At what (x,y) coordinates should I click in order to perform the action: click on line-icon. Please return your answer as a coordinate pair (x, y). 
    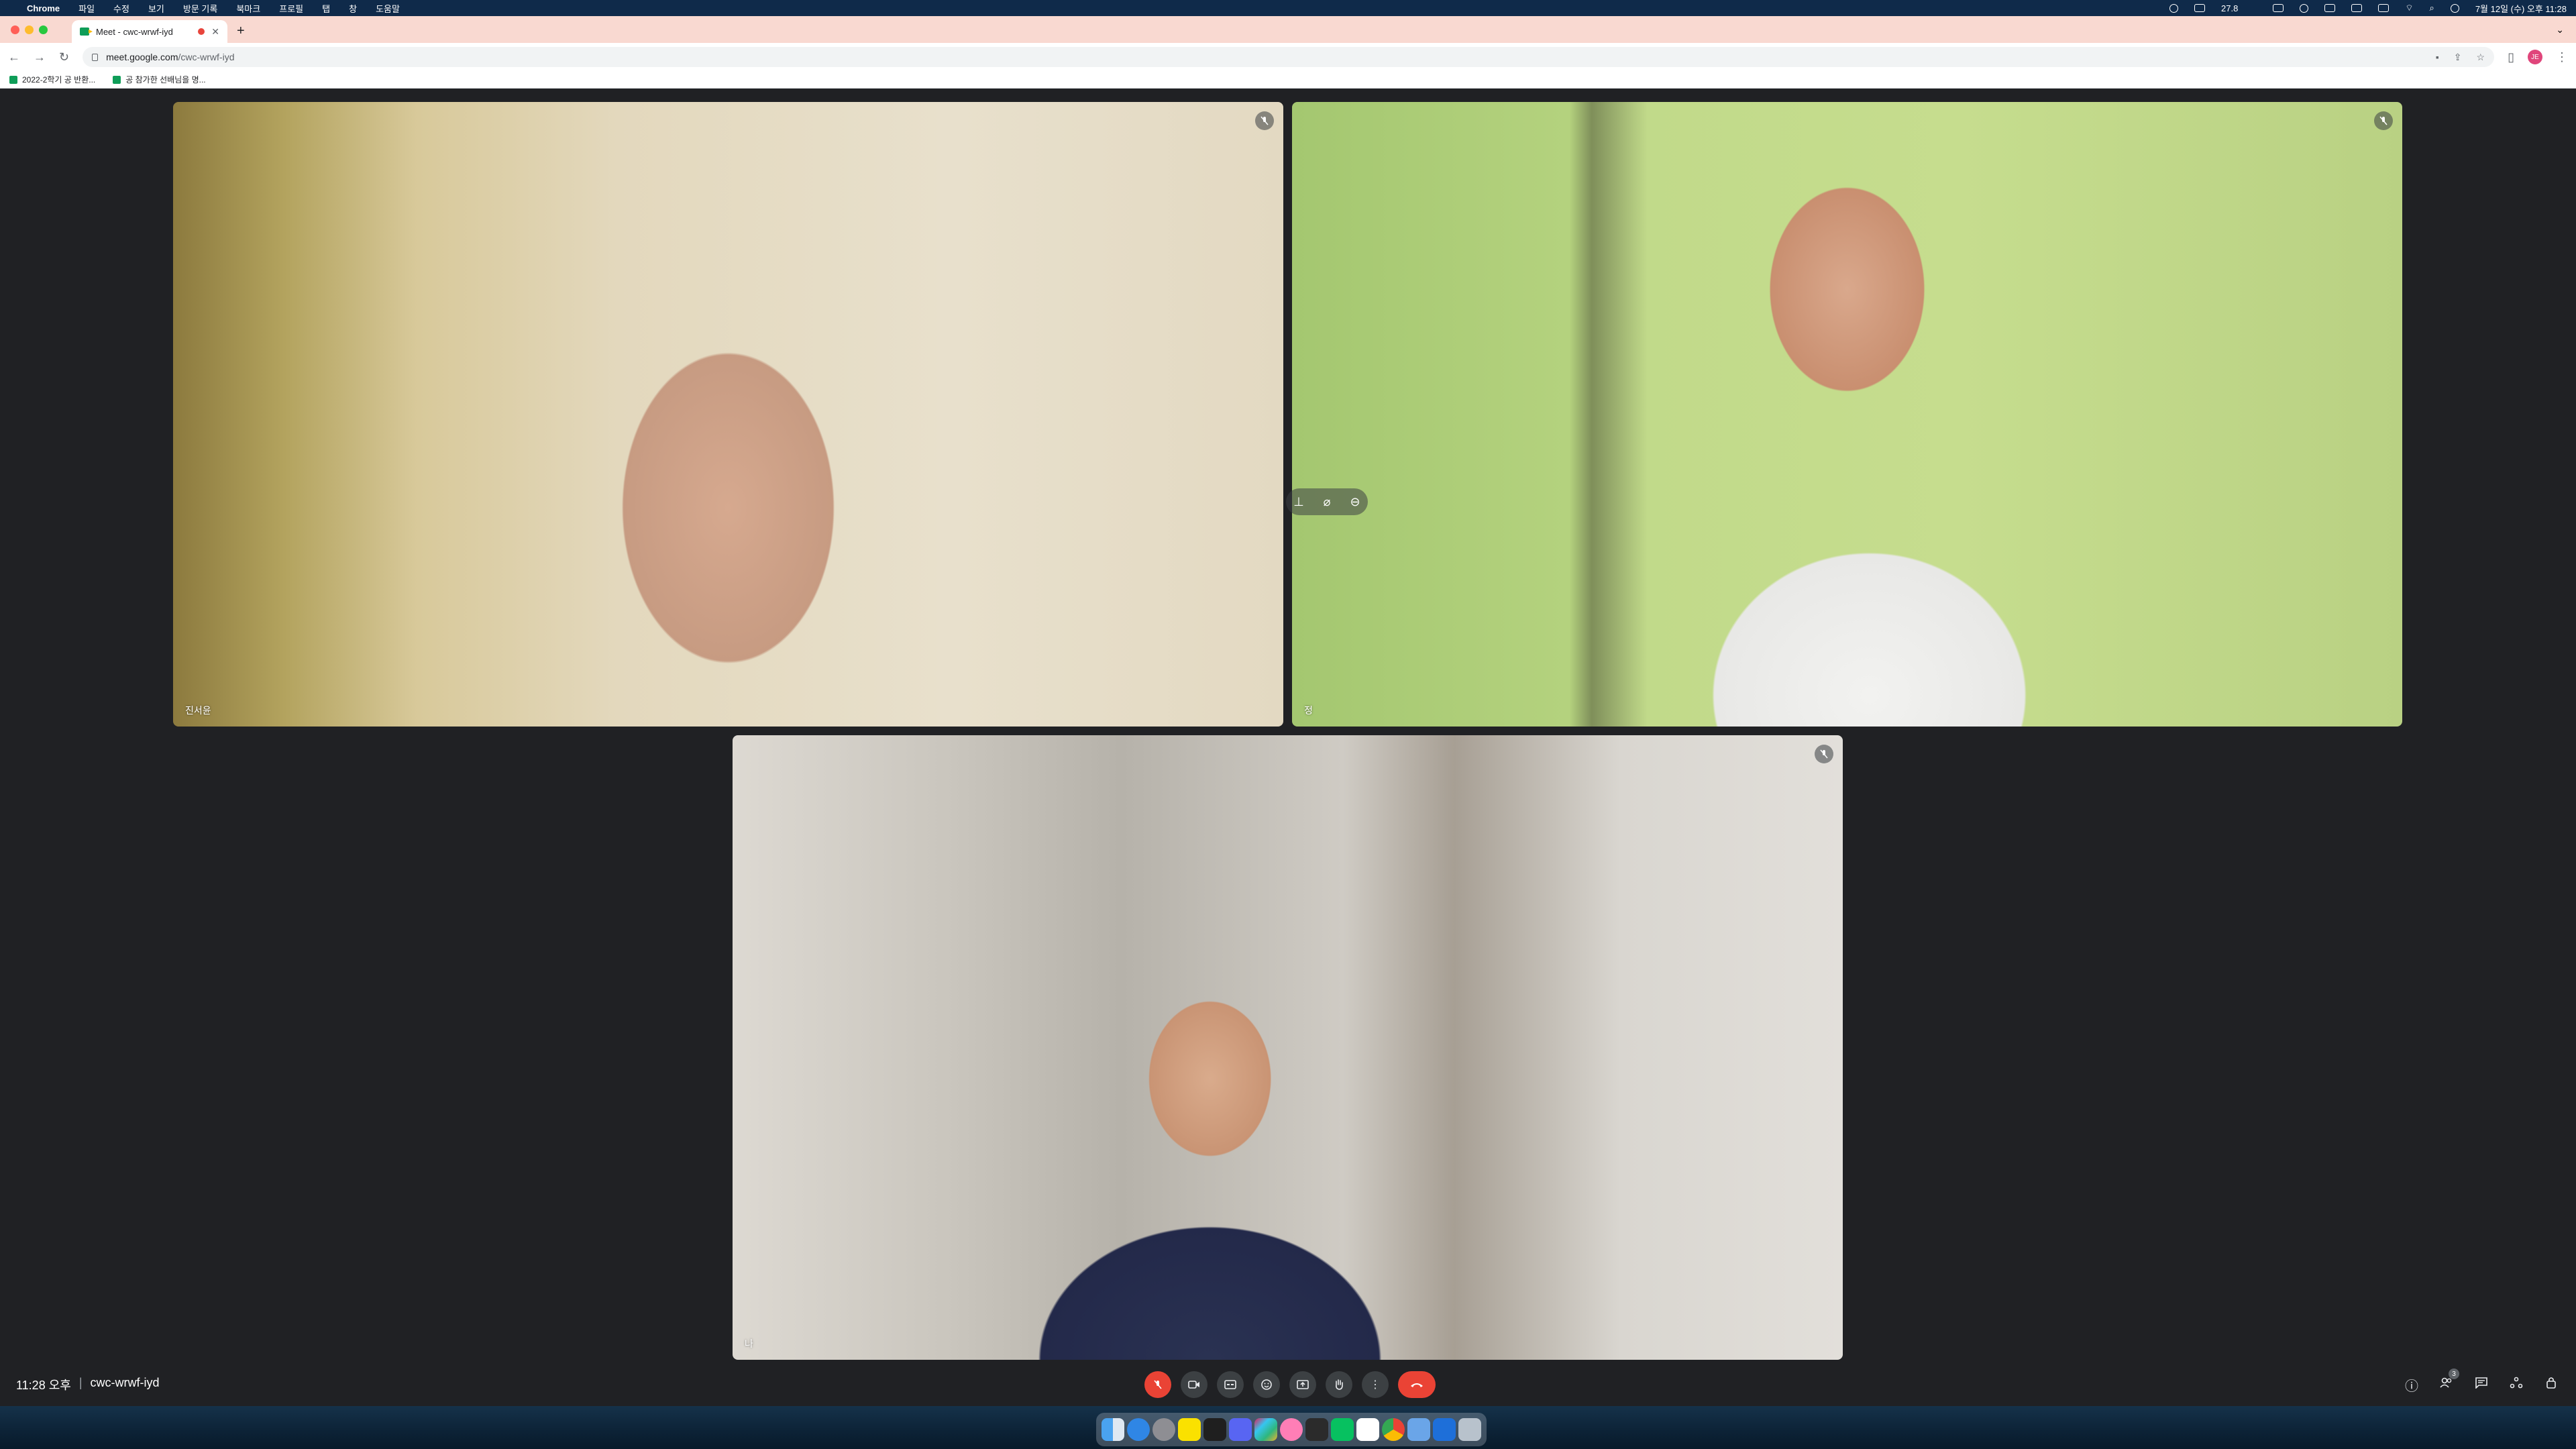
    Looking at the image, I should click on (1342, 1429).